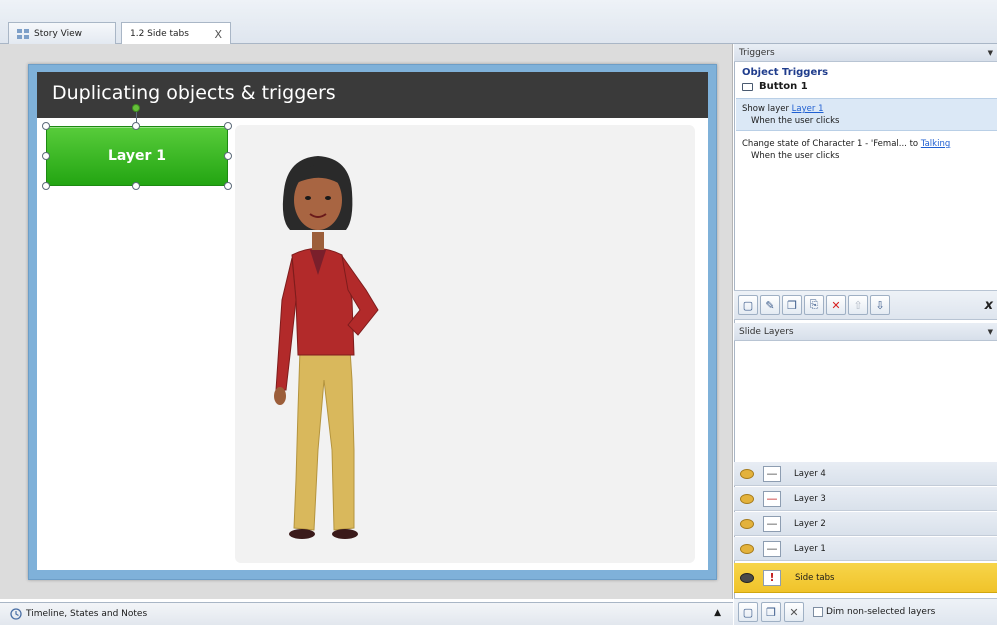 The height and width of the screenshot is (625, 997). Describe the element at coordinates (748, 305) in the screenshot. I see `new-trigger-icon: ▢` at that location.